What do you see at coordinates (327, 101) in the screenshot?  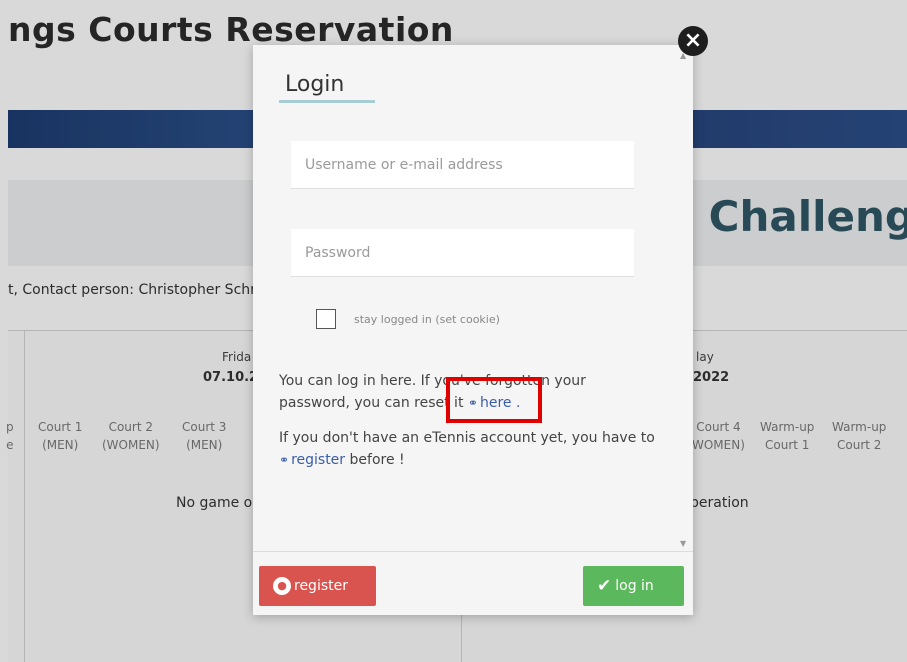 I see `title-underline` at bounding box center [327, 101].